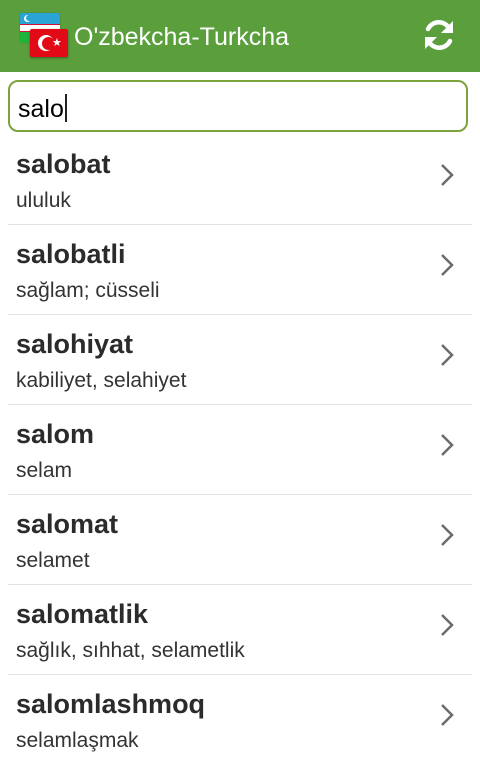 This screenshot has width=480, height=762. I want to click on uzbek-turkish-flags-icon: ★, so click(44, 36).